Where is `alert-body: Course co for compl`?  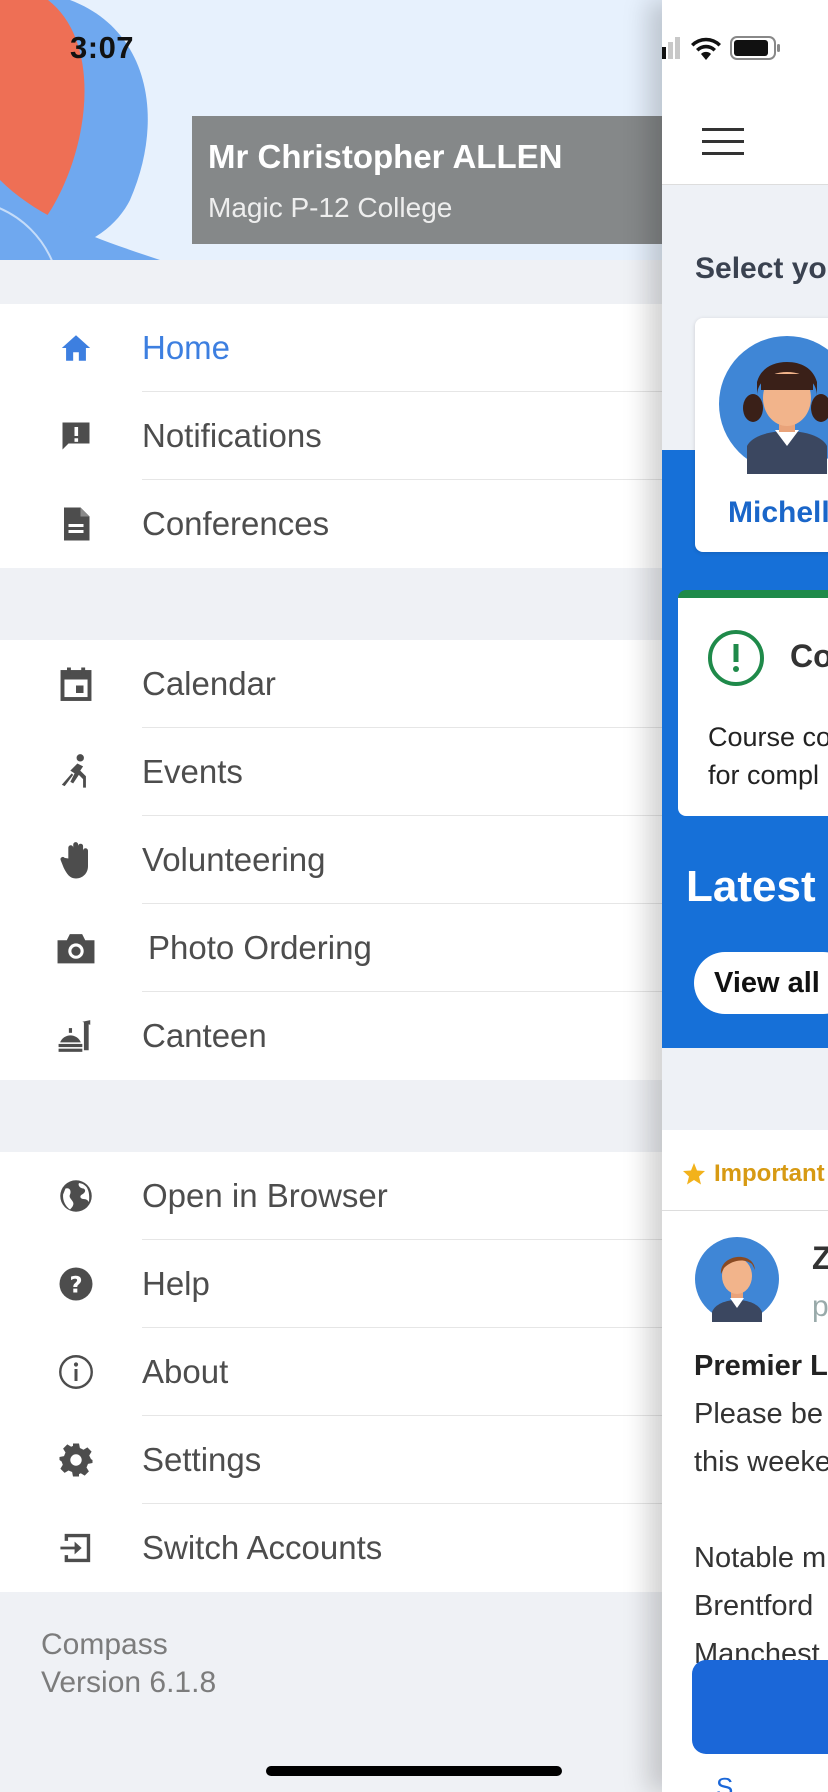
alert-body: Course co for compl is located at coordinates (768, 756).